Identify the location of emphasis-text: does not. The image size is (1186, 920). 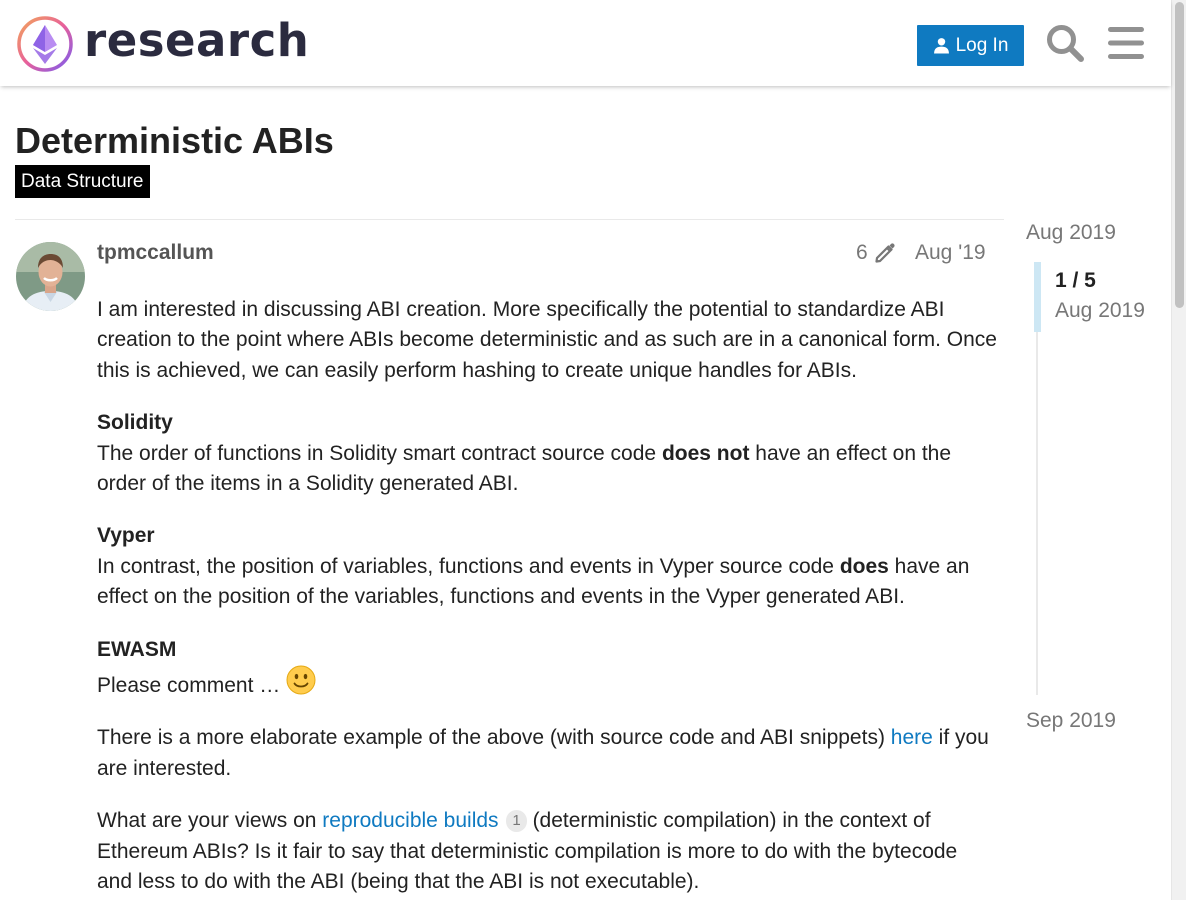
(705, 453).